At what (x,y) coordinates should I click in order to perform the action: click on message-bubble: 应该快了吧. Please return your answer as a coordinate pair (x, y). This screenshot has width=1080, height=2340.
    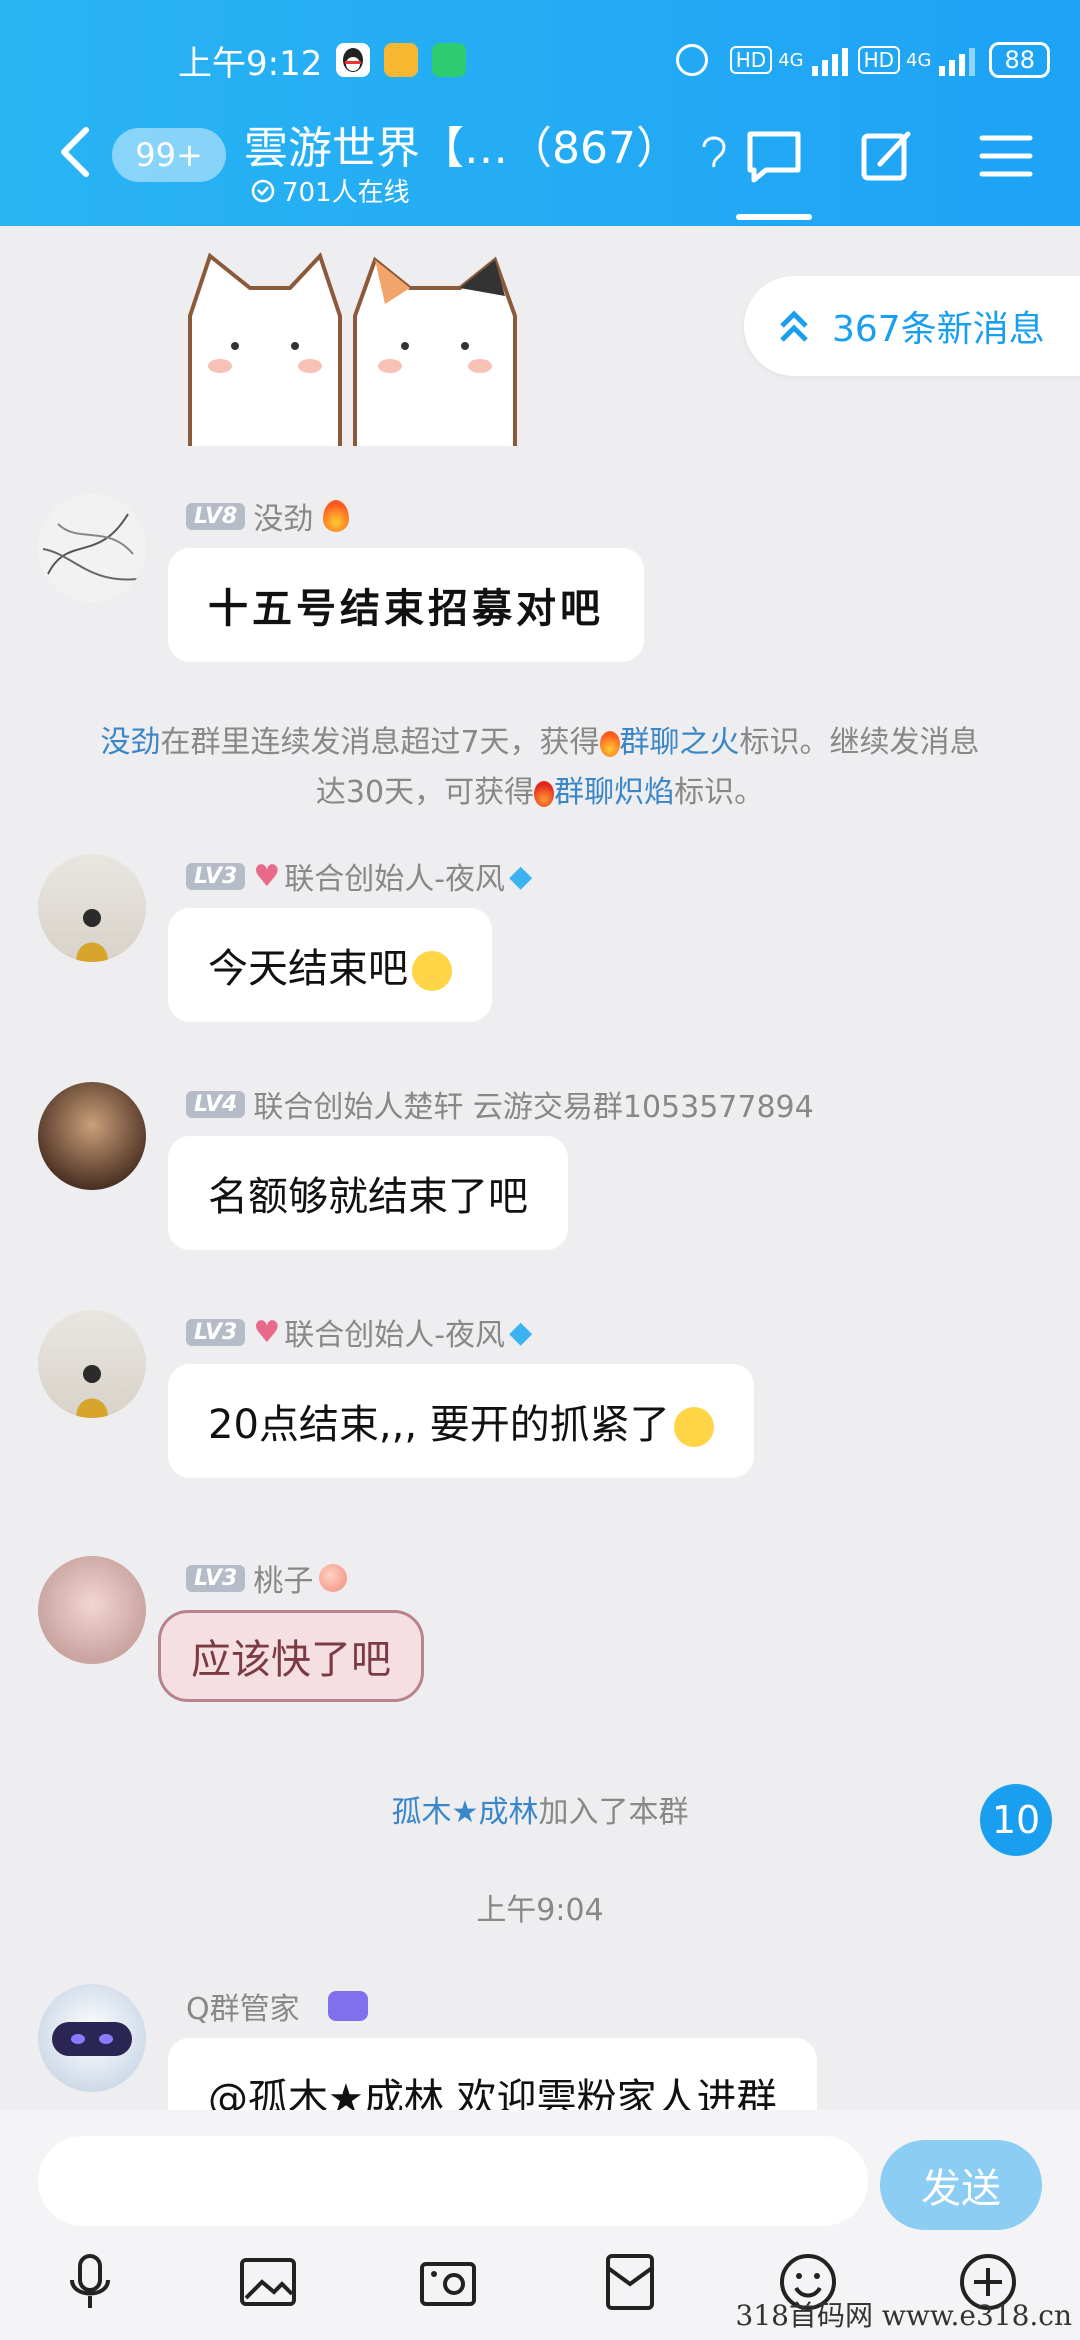
    Looking at the image, I should click on (291, 1656).